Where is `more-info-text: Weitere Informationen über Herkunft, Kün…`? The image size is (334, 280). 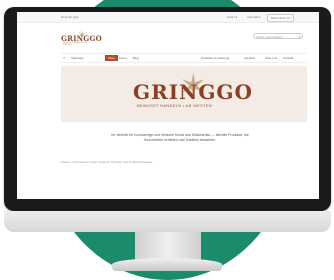
more-info-text: Weitere Informationen über Herkunft, Kün… is located at coordinates (107, 162).